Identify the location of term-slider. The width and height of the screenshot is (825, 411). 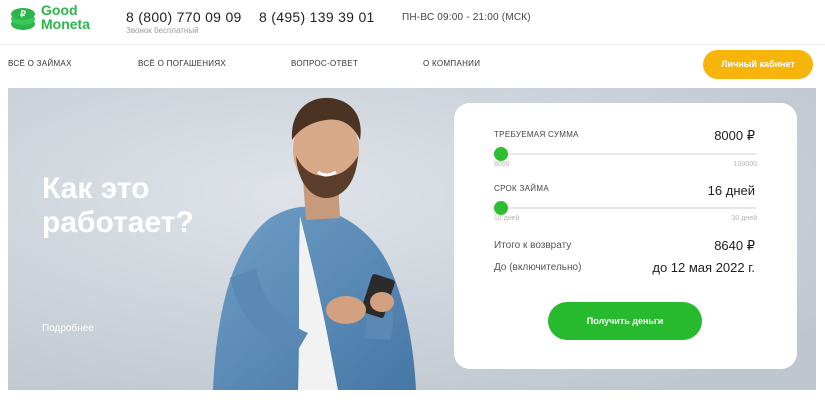
(625, 208).